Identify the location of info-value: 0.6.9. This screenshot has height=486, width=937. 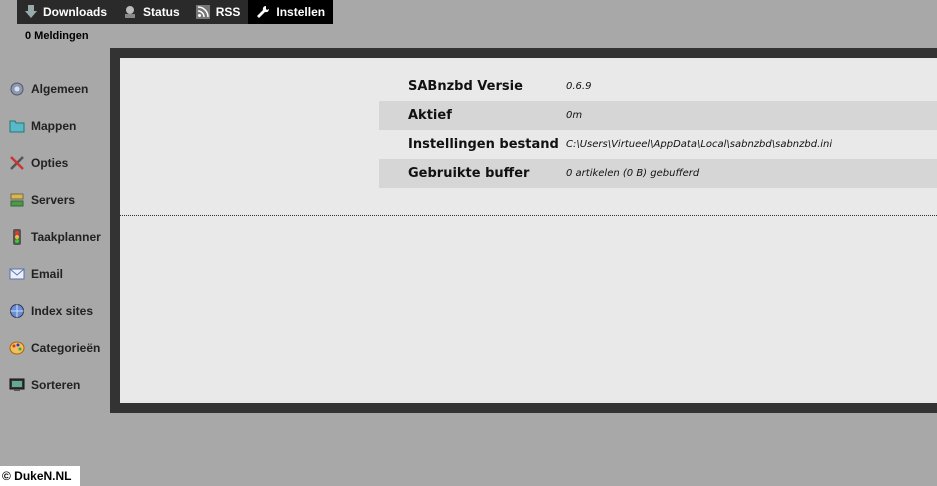
(579, 86).